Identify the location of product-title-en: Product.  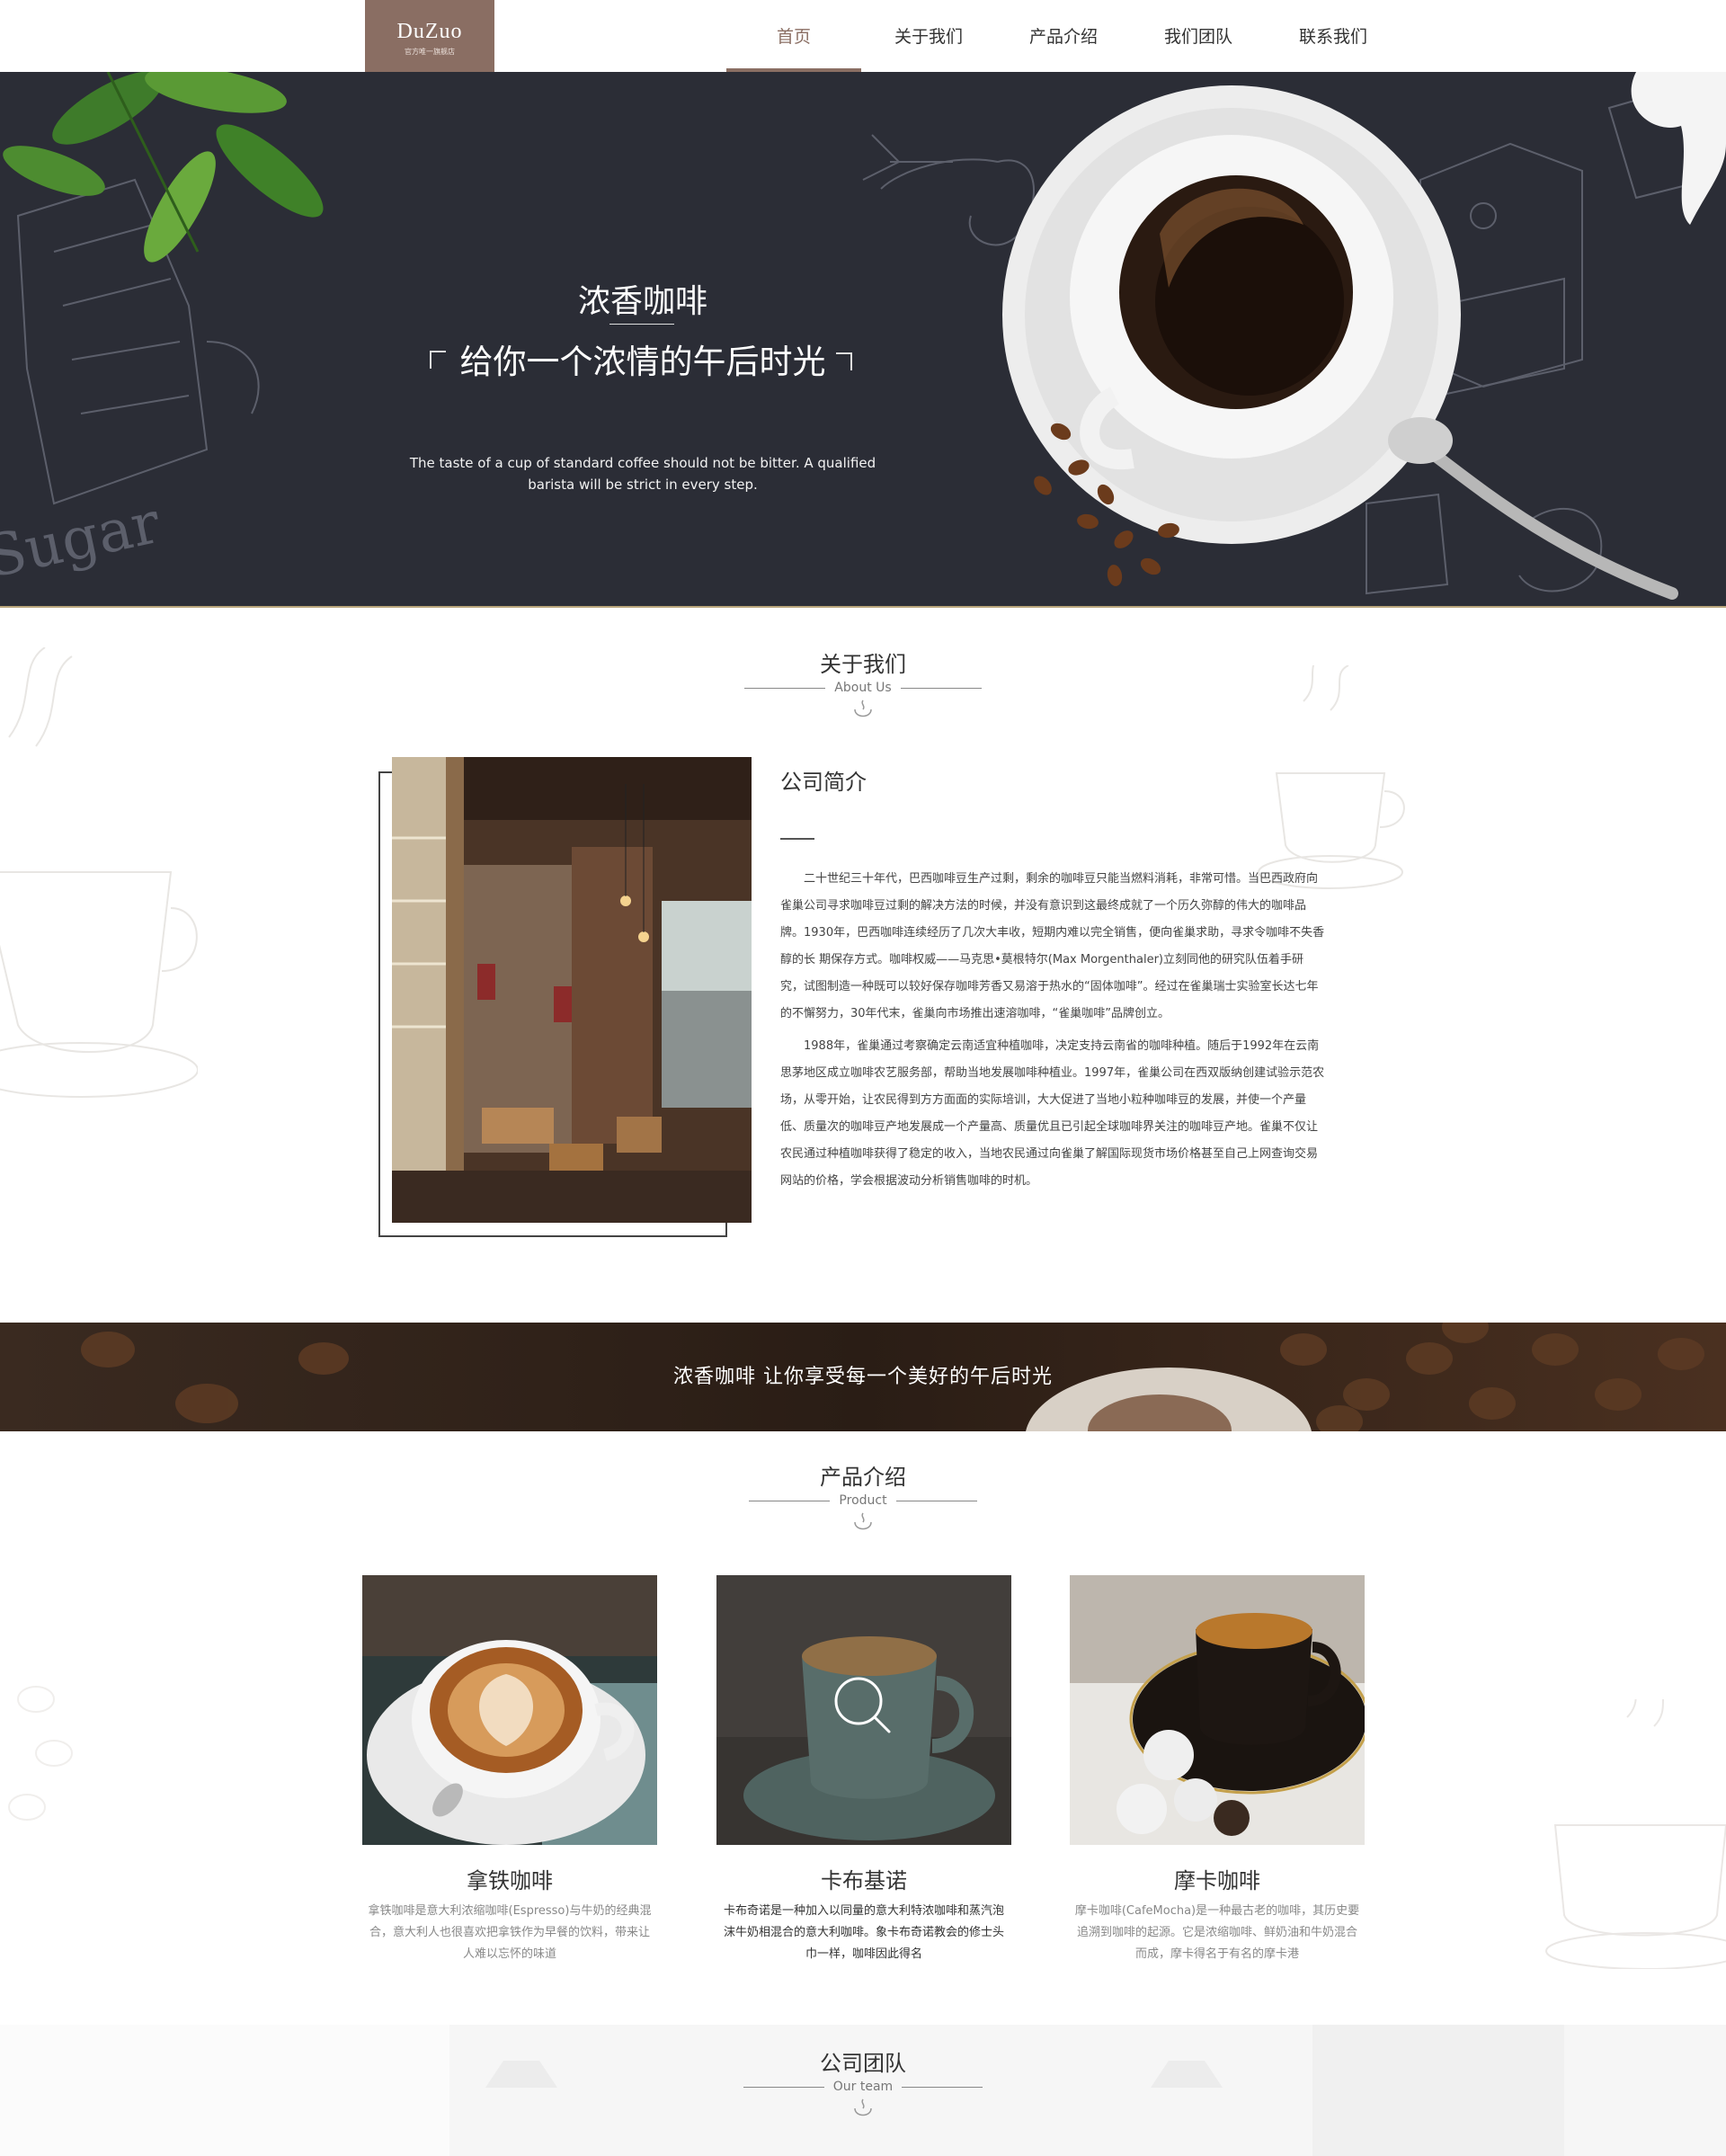
(864, 1501).